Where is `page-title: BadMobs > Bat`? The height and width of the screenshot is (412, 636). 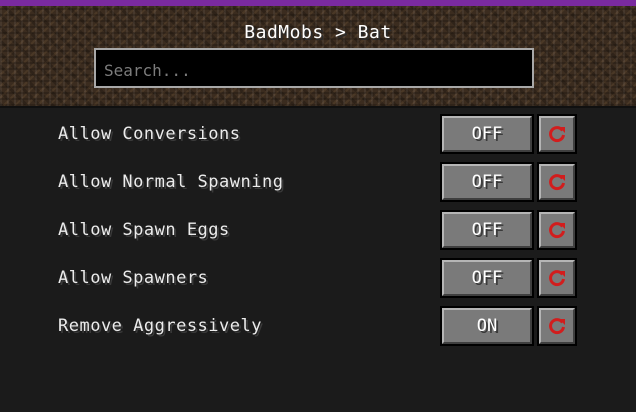 page-title: BadMobs > Bat is located at coordinates (318, 32).